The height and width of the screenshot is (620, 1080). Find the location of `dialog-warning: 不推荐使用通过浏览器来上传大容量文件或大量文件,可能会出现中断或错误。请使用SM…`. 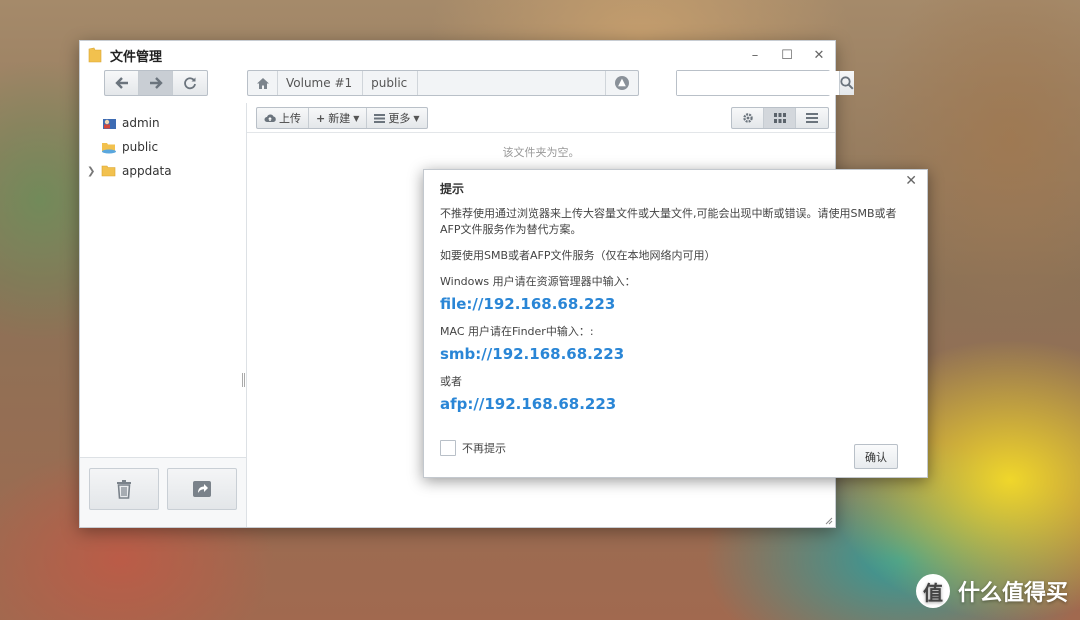

dialog-warning: 不推荐使用通过浏览器来上传大容量文件或大量文件,可能会出现中断或错误。请使用SM… is located at coordinates (668, 221).